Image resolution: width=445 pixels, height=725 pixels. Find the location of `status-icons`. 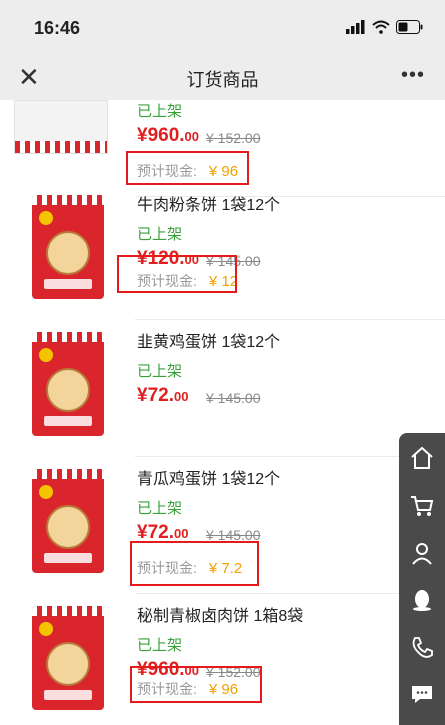

status-icons is located at coordinates (384, 27).